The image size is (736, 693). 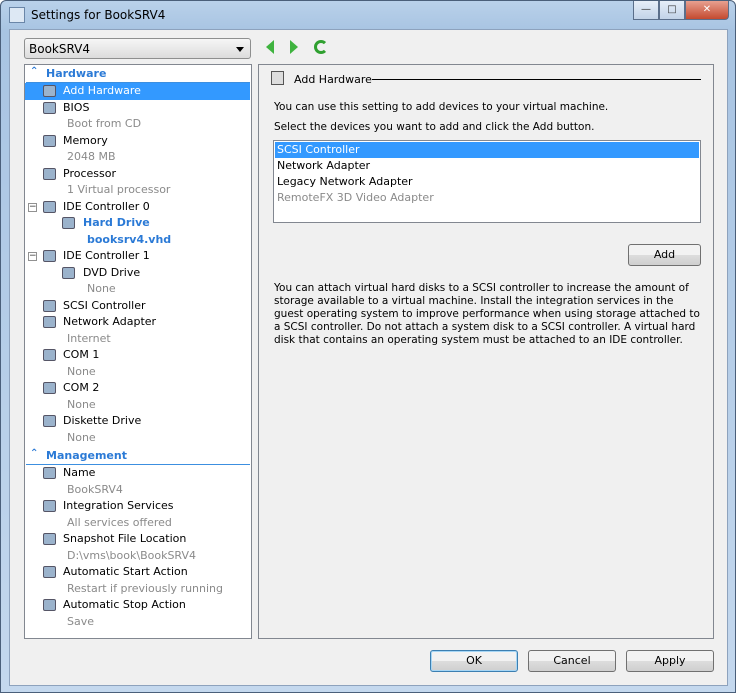 What do you see at coordinates (138, 456) in the screenshot?
I see `section-header-management: ⌃ Management` at bounding box center [138, 456].